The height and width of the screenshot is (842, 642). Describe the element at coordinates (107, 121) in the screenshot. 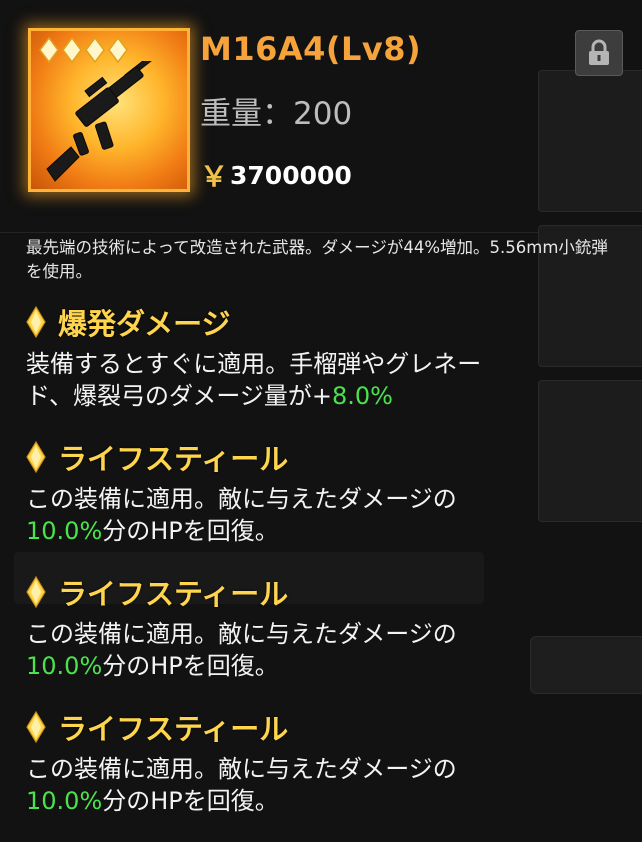

I see `rifle-icon` at that location.